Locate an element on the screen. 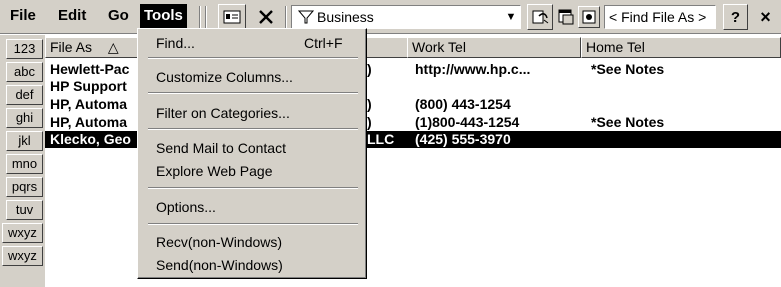 Image resolution: width=781 pixels, height=287 pixels. chevron-down-icon: ▼ is located at coordinates (511, 17).